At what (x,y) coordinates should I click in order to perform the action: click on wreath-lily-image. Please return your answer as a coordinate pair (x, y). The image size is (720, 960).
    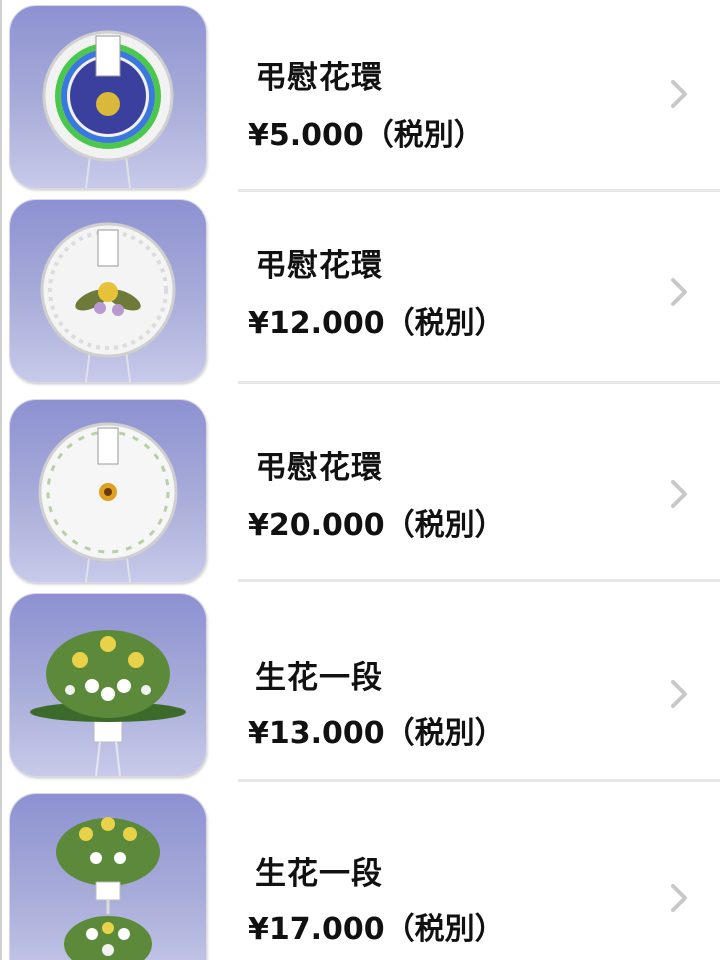
    Looking at the image, I should click on (108, 291).